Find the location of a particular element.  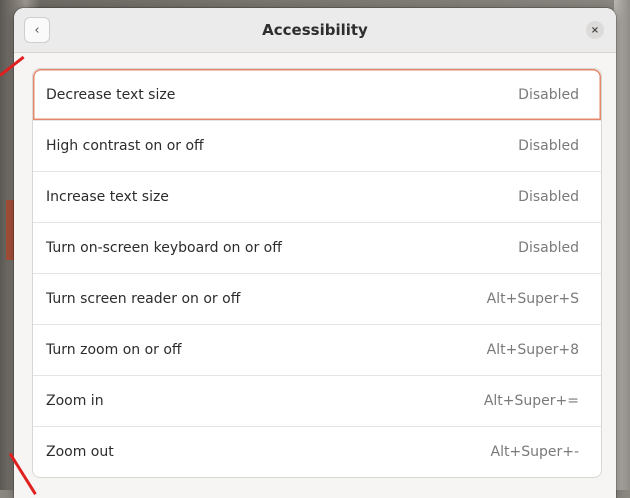

shortcut-row-decrease-text-size: Decrease text size Disabled is located at coordinates (317, 94).